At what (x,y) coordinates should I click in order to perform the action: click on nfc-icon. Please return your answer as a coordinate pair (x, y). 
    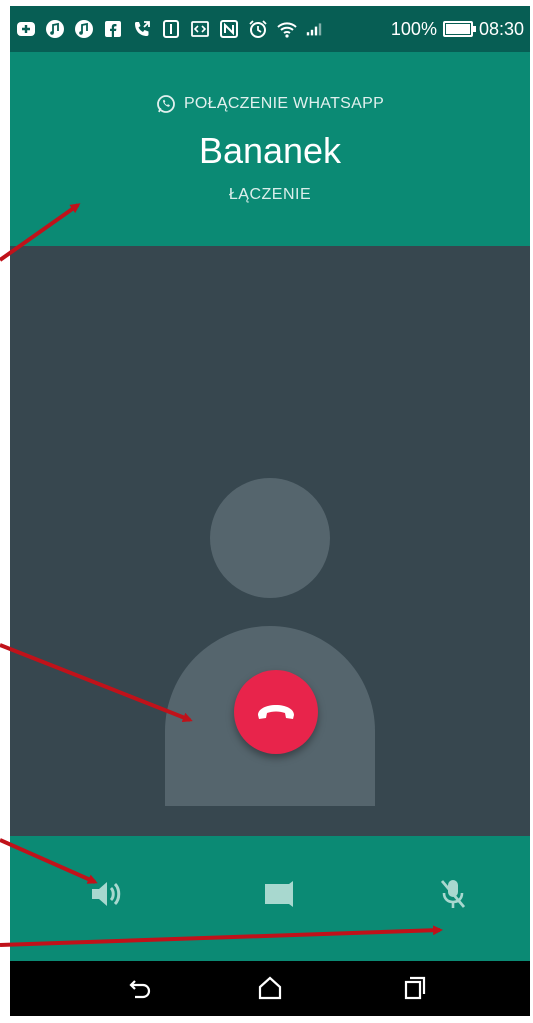
    Looking at the image, I should click on (229, 29).